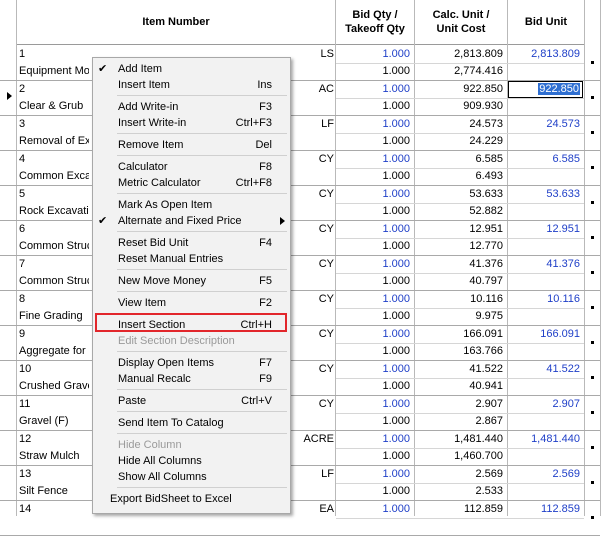  What do you see at coordinates (546, 369) in the screenshot?
I see `bid-unit: 41.522` at bounding box center [546, 369].